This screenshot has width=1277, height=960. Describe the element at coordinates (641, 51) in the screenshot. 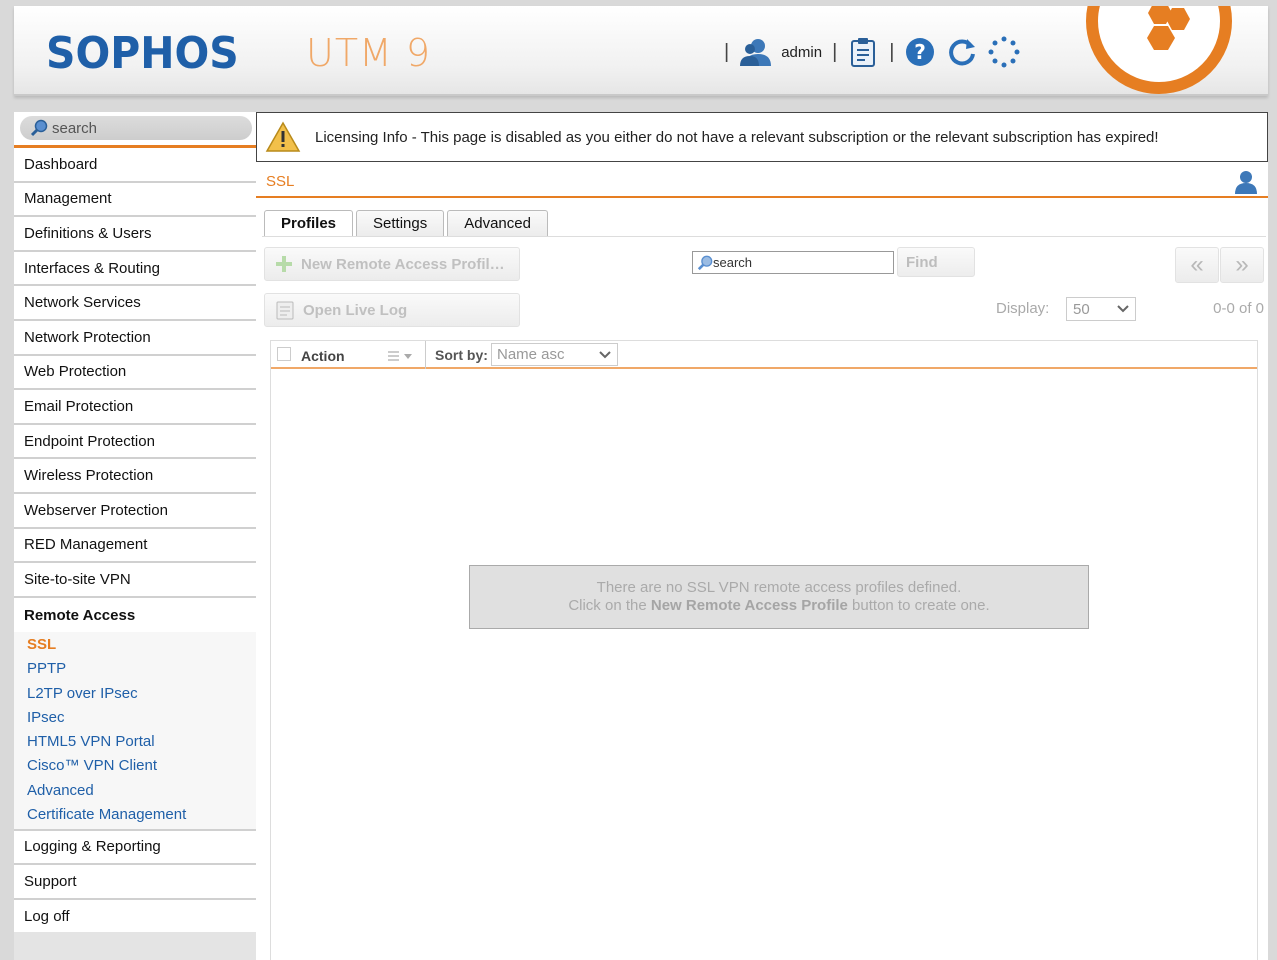

I see `header-bar: SOPHOS UTM 9 | admin | | ?` at that location.